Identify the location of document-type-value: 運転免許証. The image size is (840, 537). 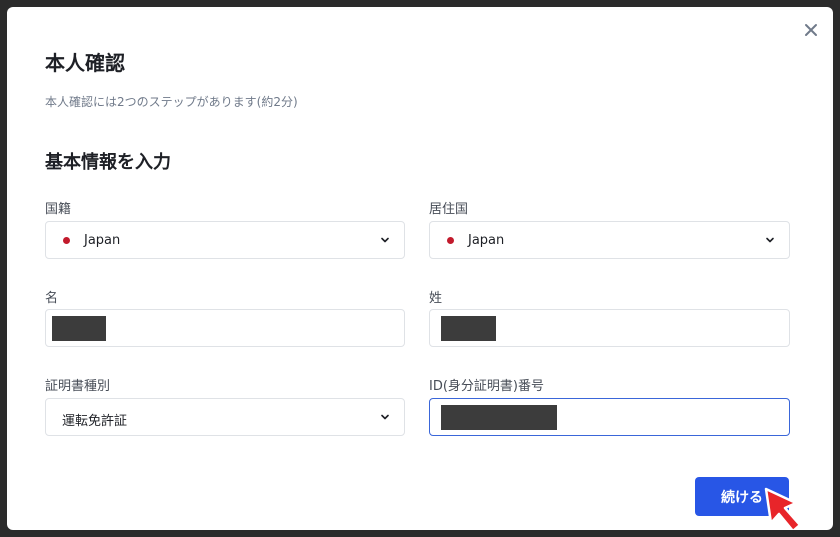
(95, 421).